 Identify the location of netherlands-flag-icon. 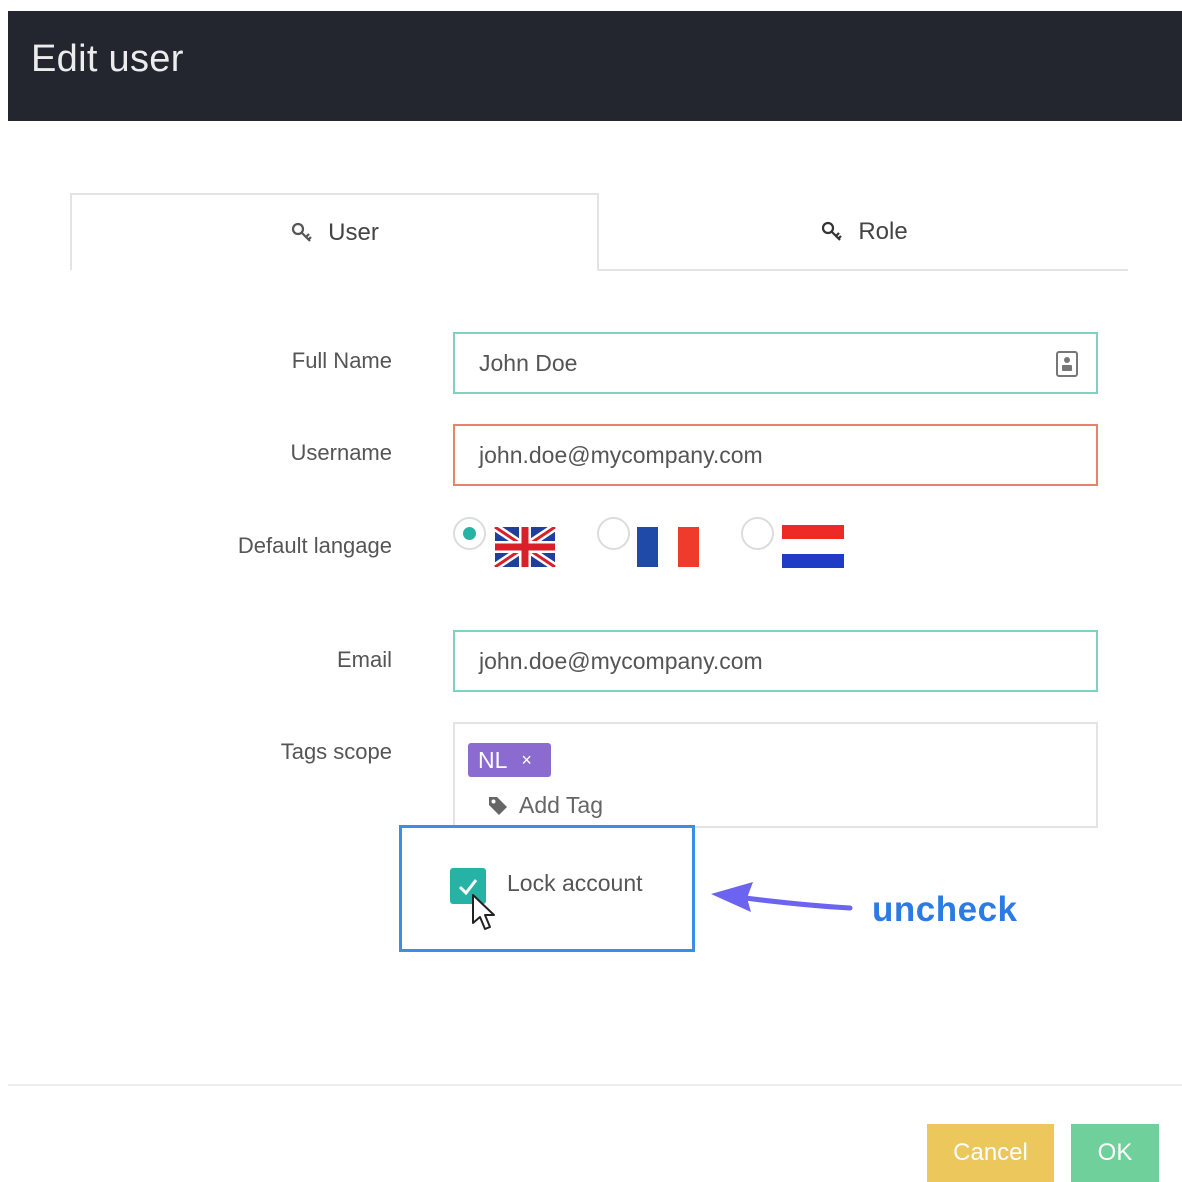
(813, 546).